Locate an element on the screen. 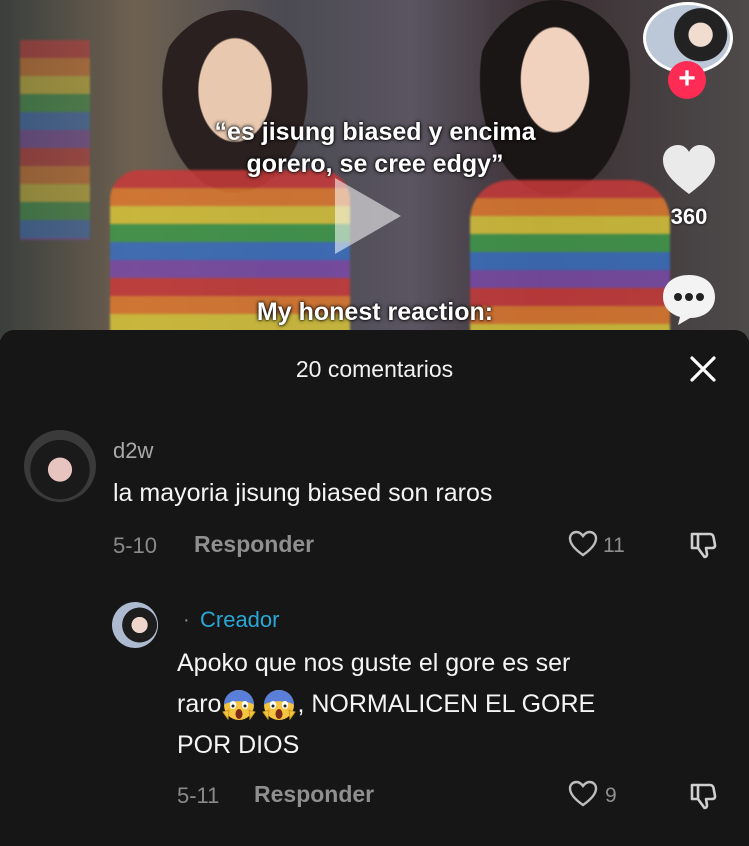  heart-icon is located at coordinates (689, 171).